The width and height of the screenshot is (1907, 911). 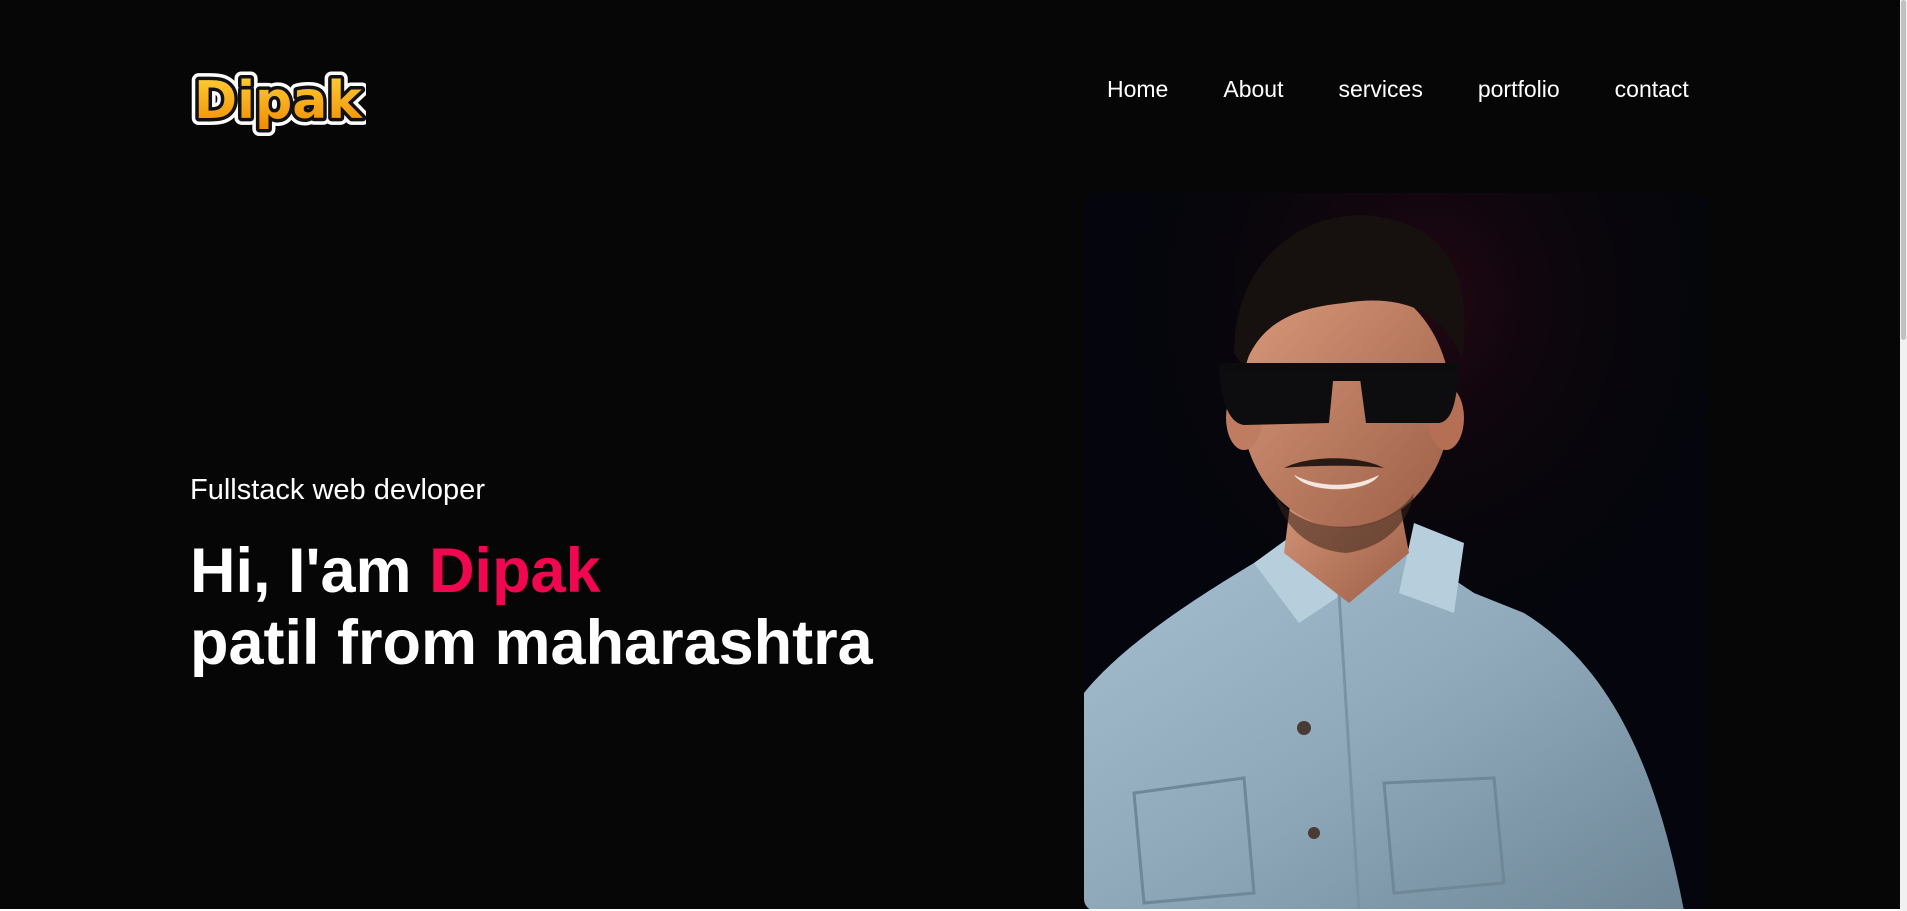 What do you see at coordinates (1519, 89) in the screenshot?
I see `nav-portfolio-link: portfolio` at bounding box center [1519, 89].